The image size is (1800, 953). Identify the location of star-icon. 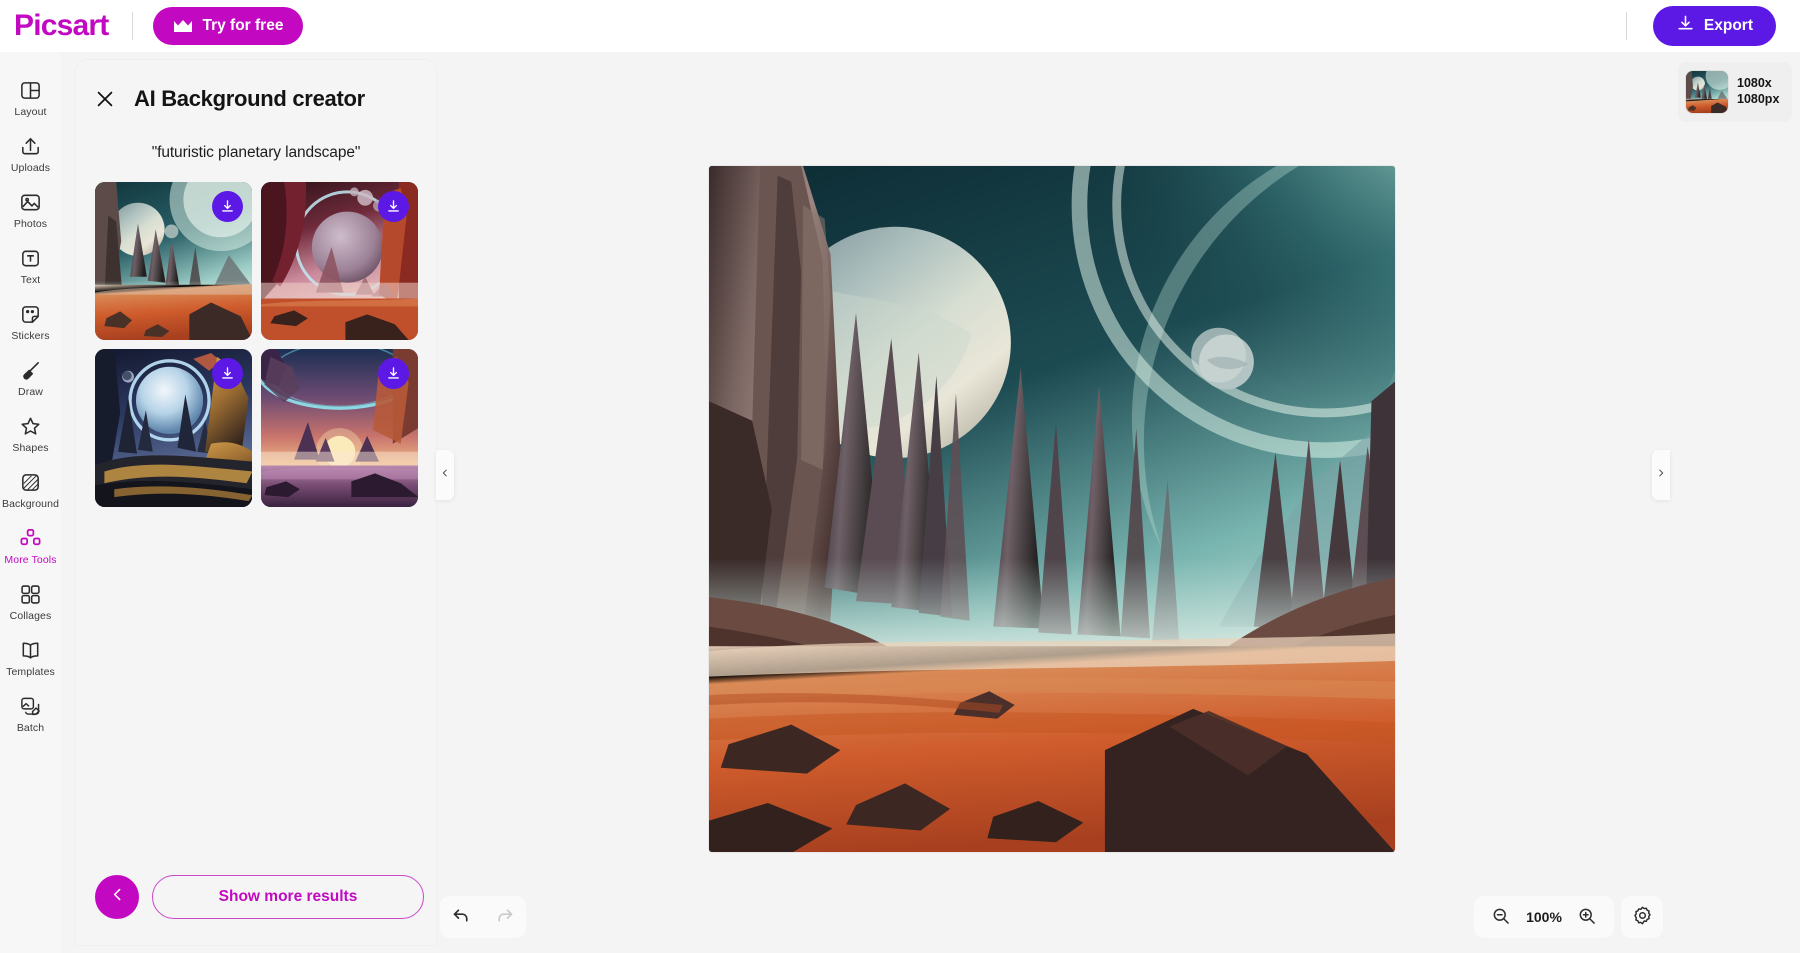
(30, 426).